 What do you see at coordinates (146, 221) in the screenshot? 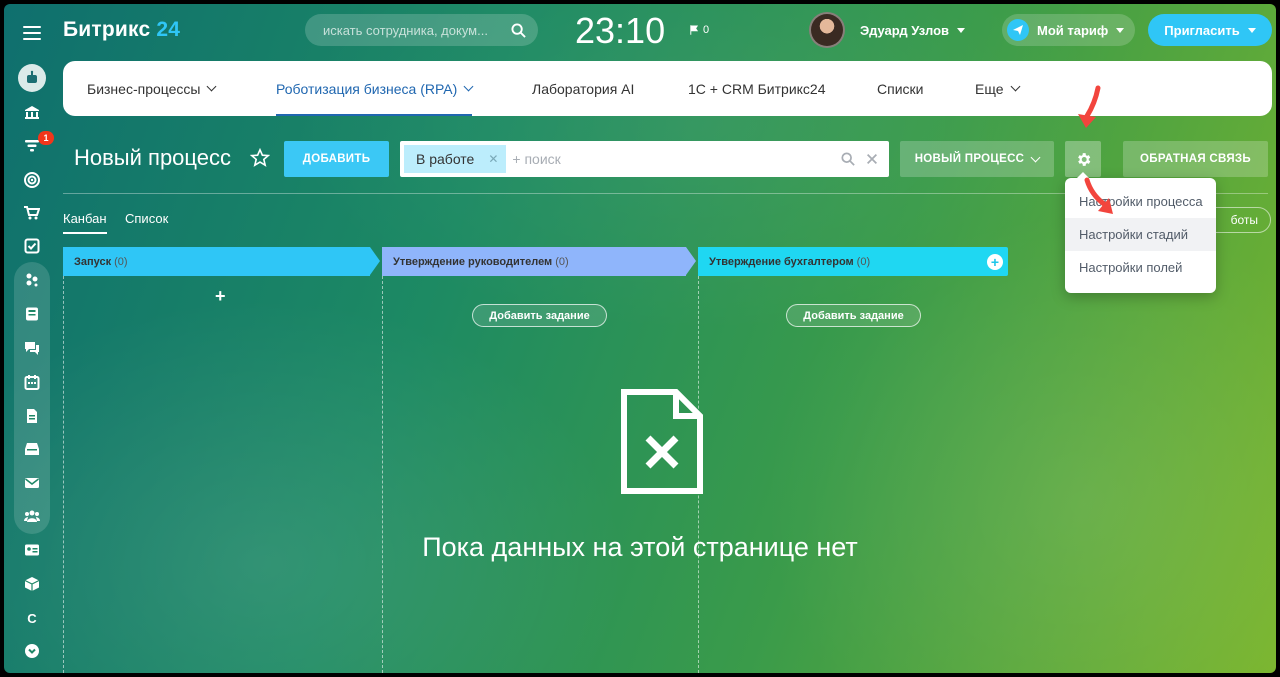
I see `tab-list: Список` at bounding box center [146, 221].